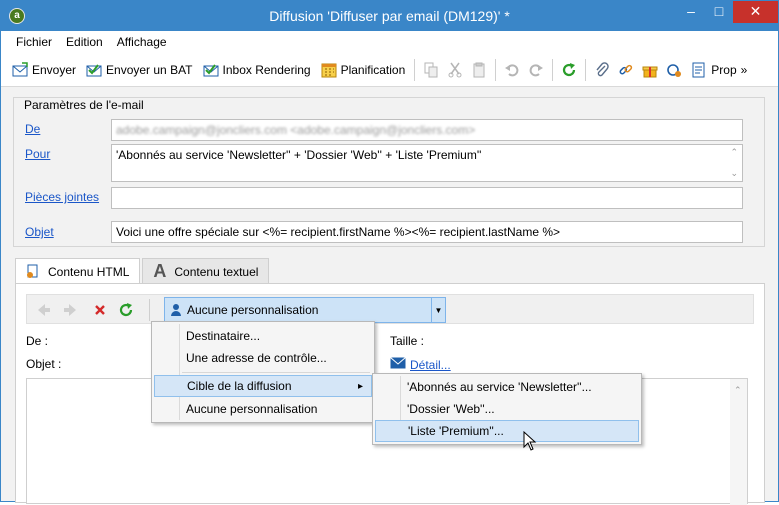  I want to click on minimize-button: –, so click(691, 12).